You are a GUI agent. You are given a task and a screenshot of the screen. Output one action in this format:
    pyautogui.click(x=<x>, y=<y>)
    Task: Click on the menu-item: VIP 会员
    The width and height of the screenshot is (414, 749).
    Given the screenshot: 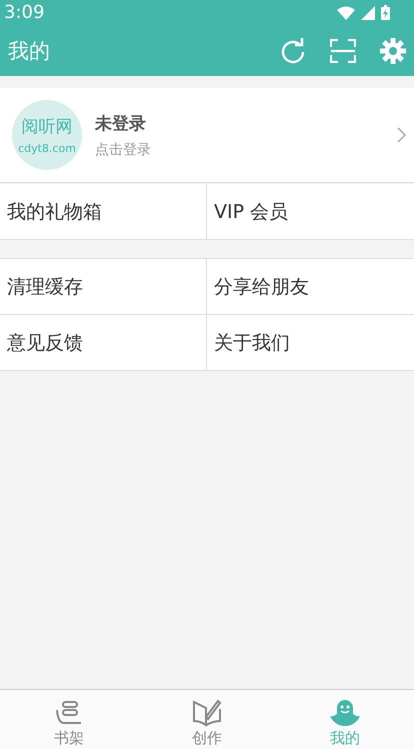 What is the action you would take?
    pyautogui.click(x=310, y=212)
    